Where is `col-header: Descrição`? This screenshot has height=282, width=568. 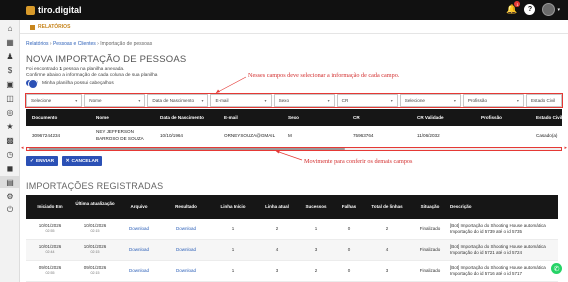 col-header: Descrição is located at coordinates (461, 206).